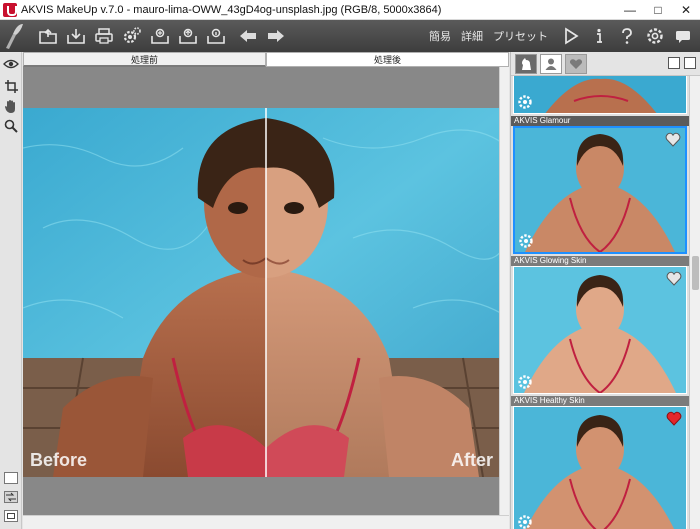 This screenshot has width=700, height=529. What do you see at coordinates (504, 291) in the screenshot?
I see `canvas-vertical-scrollbar` at bounding box center [504, 291].